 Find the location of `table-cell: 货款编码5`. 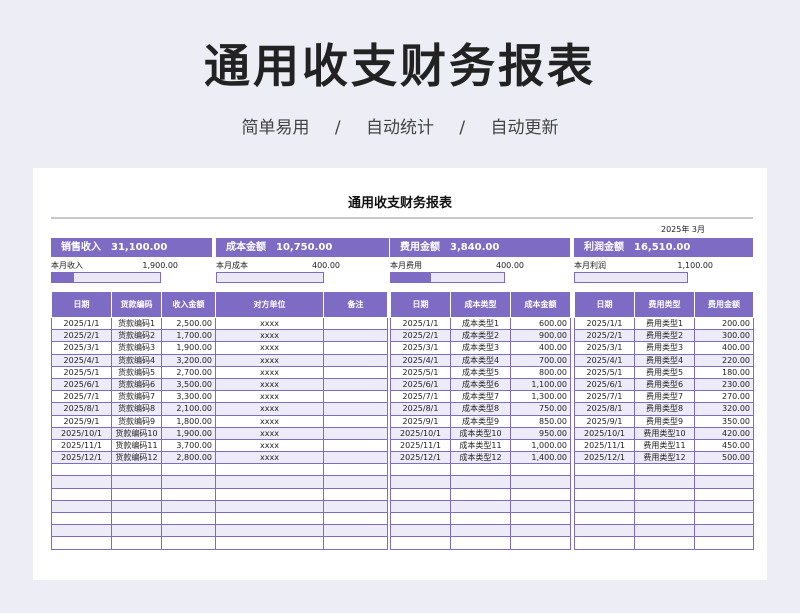

table-cell: 货款编码5 is located at coordinates (136, 372).